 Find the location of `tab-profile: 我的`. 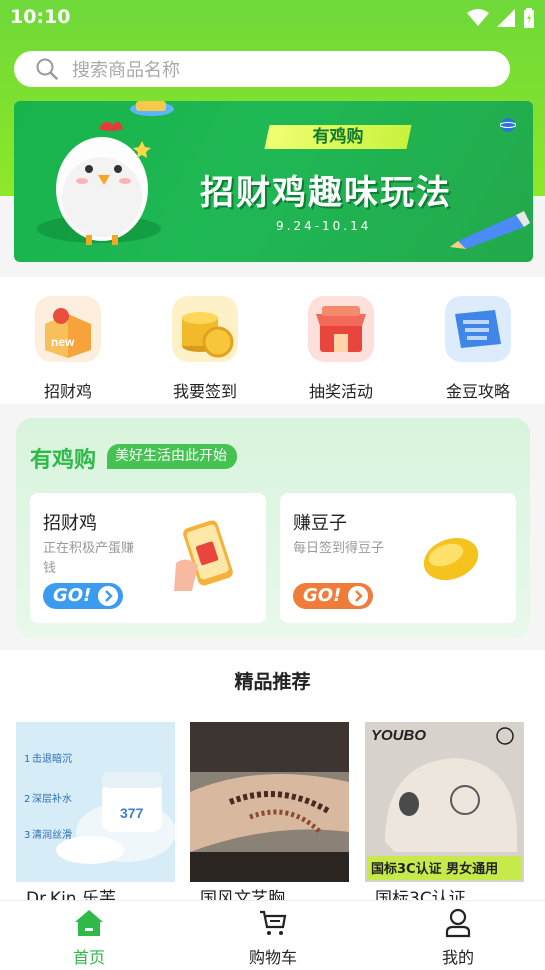

tab-profile: 我的 is located at coordinates (458, 935).